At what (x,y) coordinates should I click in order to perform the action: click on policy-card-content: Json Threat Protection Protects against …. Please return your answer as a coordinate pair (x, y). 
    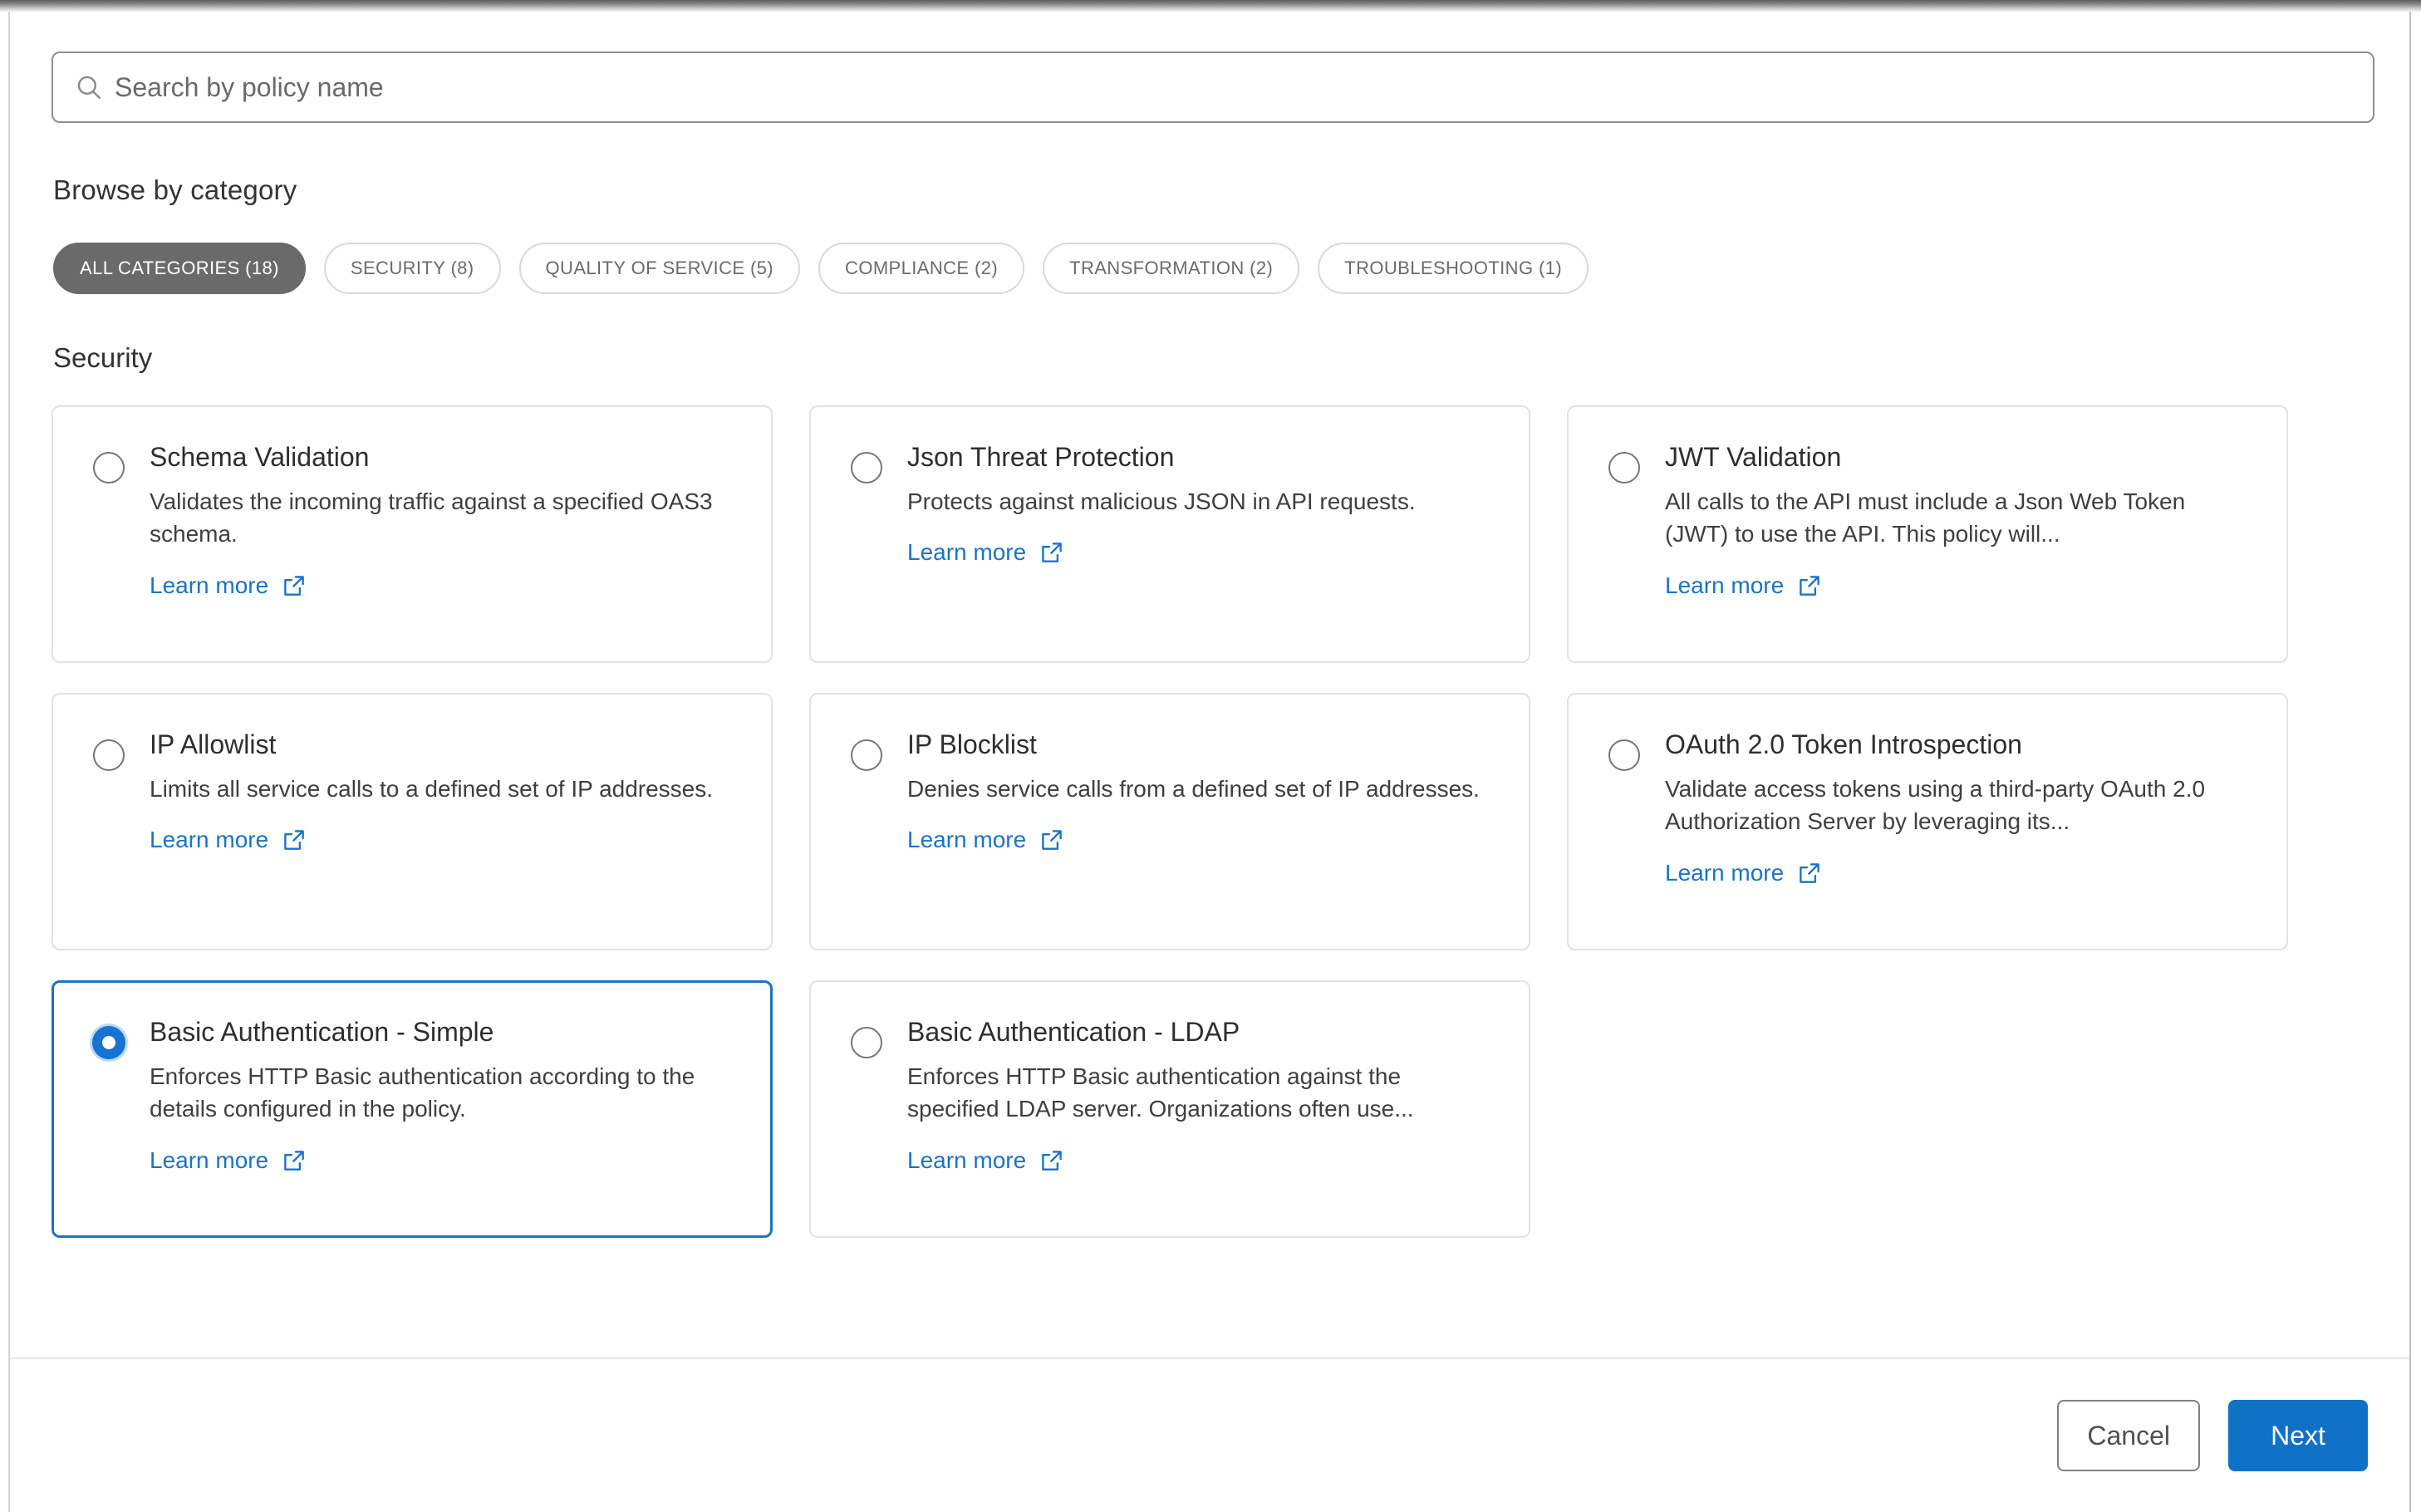
    Looking at the image, I should click on (1201, 504).